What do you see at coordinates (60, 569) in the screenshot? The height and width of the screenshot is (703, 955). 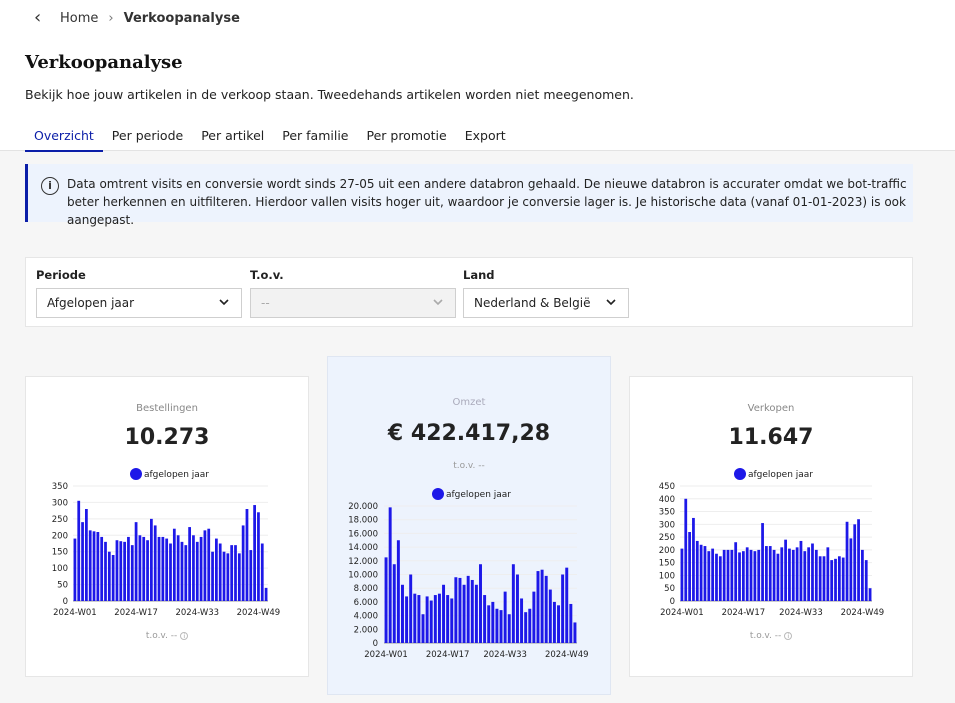 I see `y-tick-label: 100` at bounding box center [60, 569].